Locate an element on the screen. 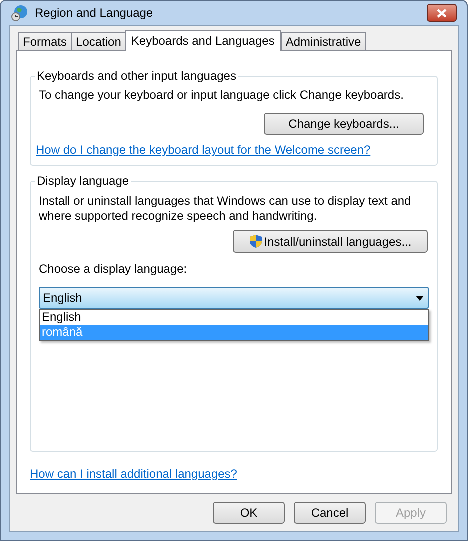 This screenshot has height=541, width=468. language-dropdown: English is located at coordinates (234, 298).